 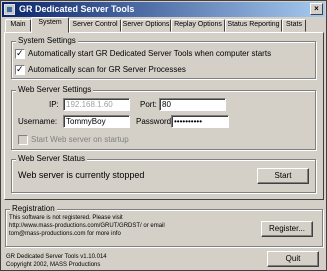 I want to click on auto-start-checkbox, so click(x=20, y=53).